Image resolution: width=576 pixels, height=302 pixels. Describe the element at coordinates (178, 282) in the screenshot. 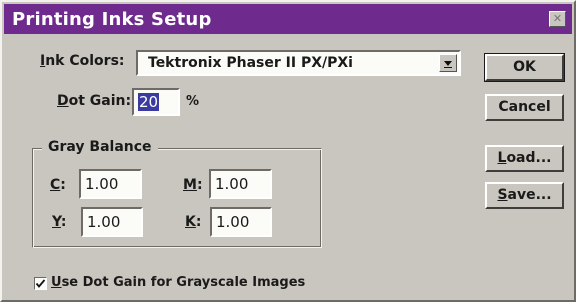

I see `use-dot-gain-label: Use Dot Gain for Grayscale Images` at that location.